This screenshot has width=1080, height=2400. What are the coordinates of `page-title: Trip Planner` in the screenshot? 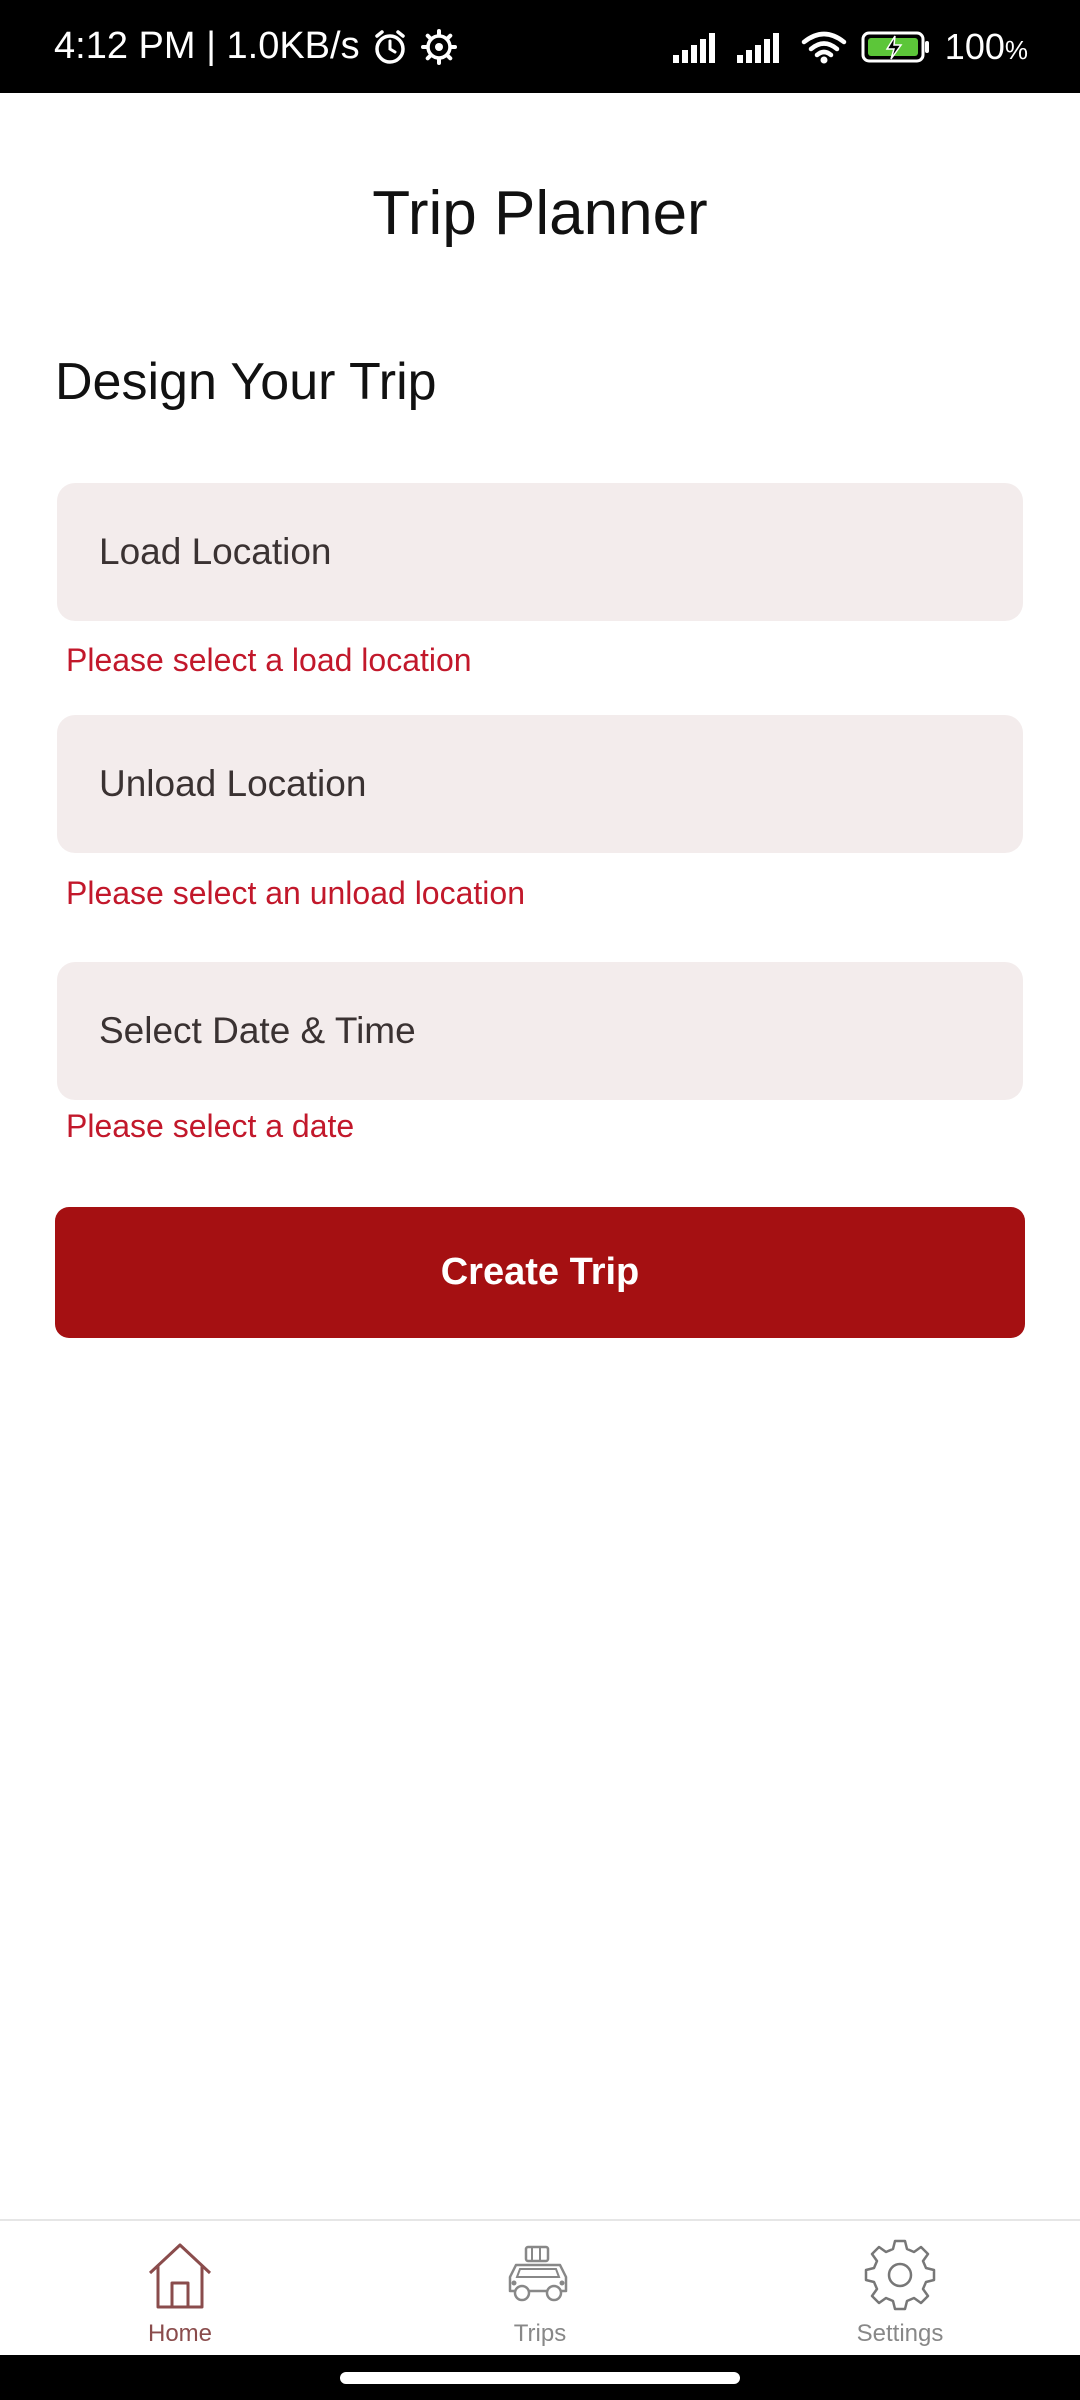 It's located at (540, 213).